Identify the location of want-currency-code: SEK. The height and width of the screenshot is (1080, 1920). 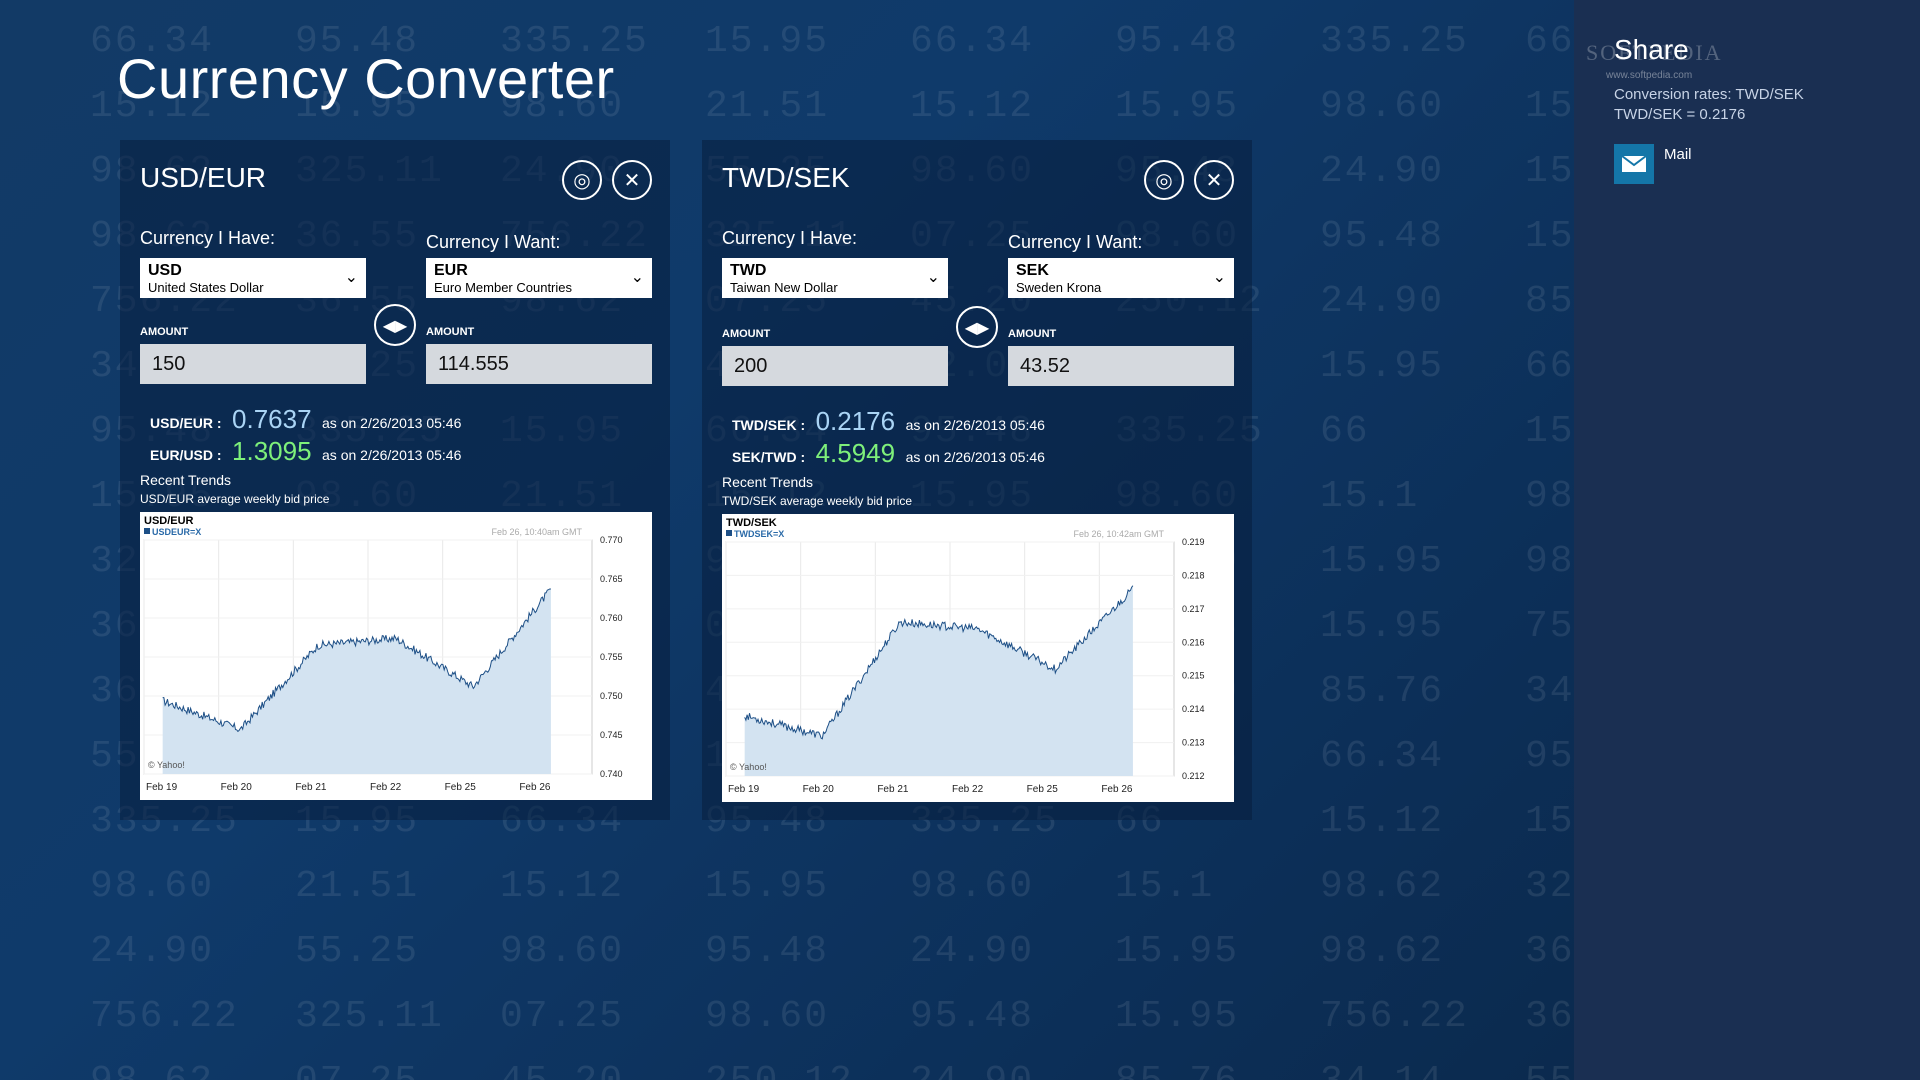
(1032, 270).